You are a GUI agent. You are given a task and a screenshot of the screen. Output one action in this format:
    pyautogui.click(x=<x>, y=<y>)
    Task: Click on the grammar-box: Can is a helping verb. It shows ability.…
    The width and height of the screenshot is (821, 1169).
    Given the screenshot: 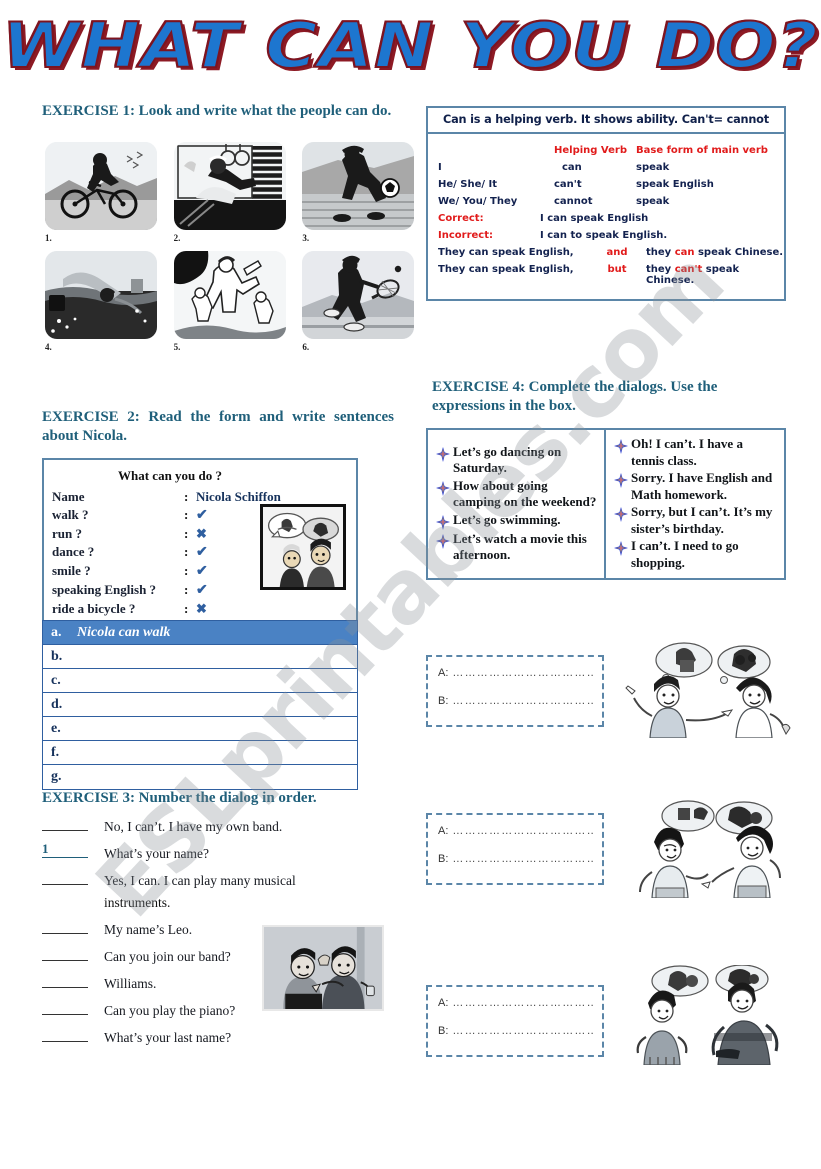 What is the action you would take?
    pyautogui.click(x=606, y=203)
    